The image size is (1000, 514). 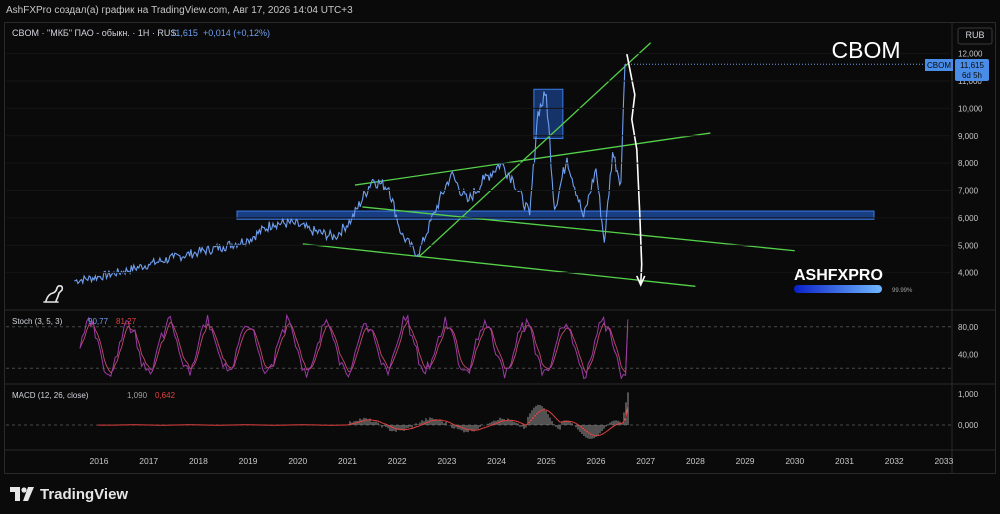 I want to click on time-tick-label: 2020, so click(x=297, y=461).